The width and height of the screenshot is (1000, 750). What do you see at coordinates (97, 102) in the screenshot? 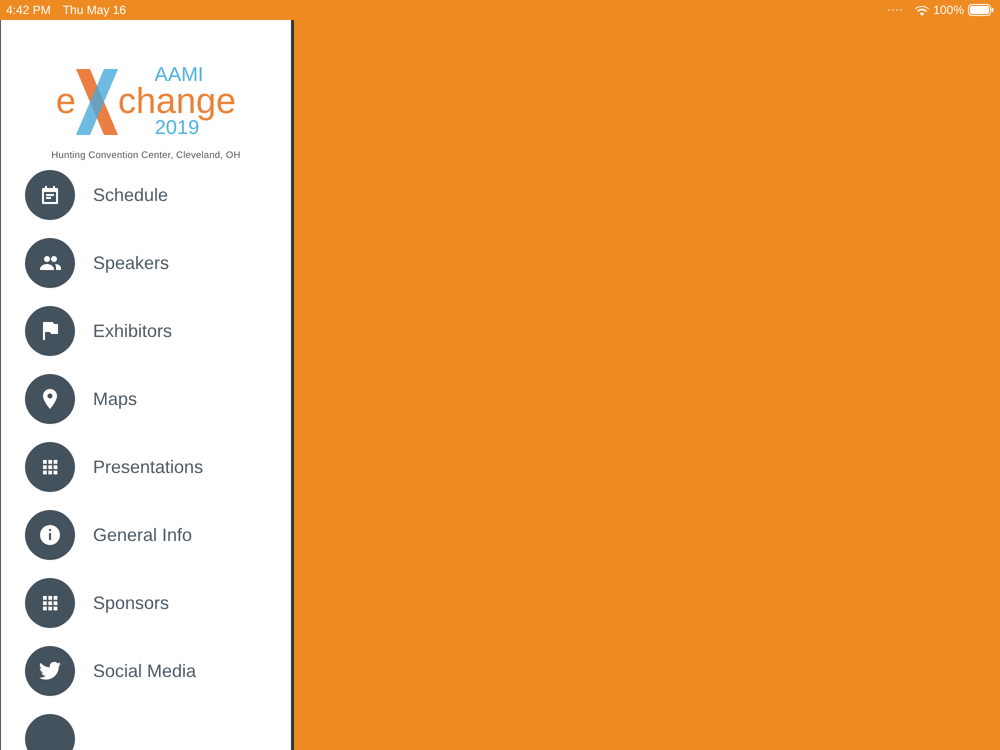
I see `logo-x-drawing` at bounding box center [97, 102].